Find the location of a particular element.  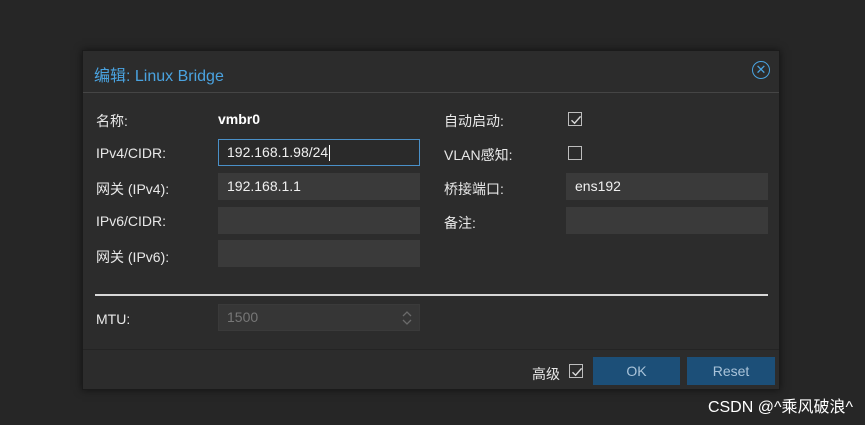

footer-separator is located at coordinates (431, 349).